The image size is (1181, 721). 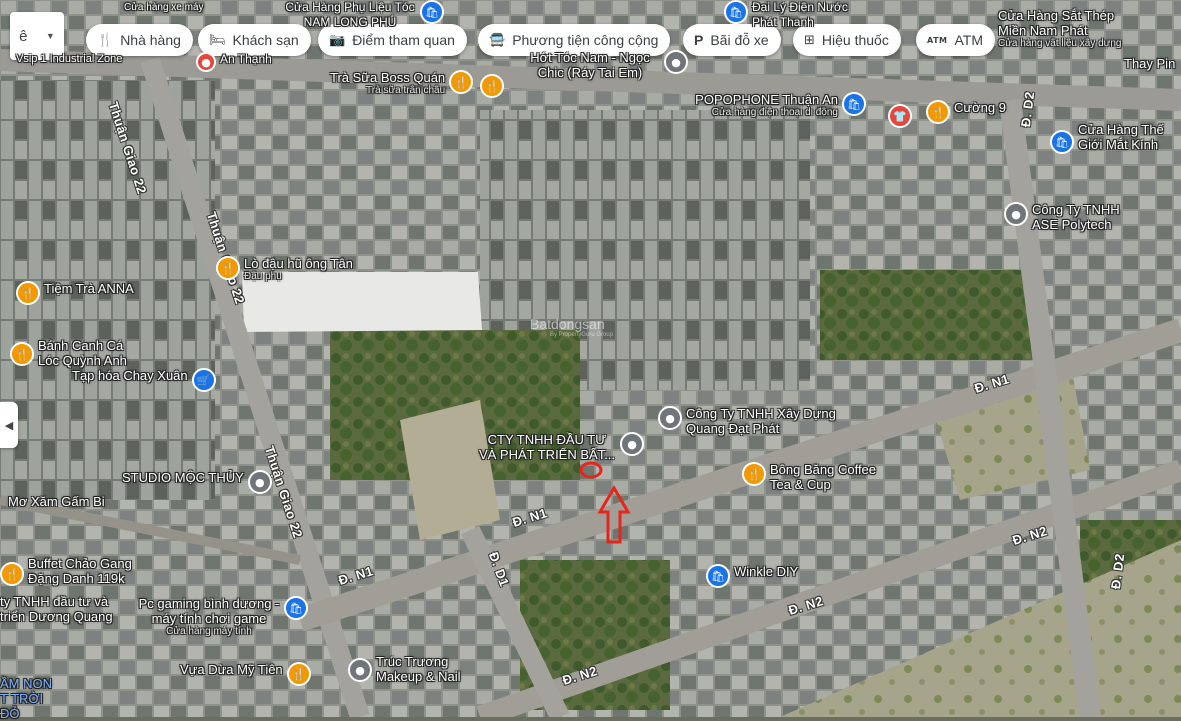 What do you see at coordinates (752, 576) in the screenshot?
I see `poi-winkle: 🛍 Winkle DIY` at bounding box center [752, 576].